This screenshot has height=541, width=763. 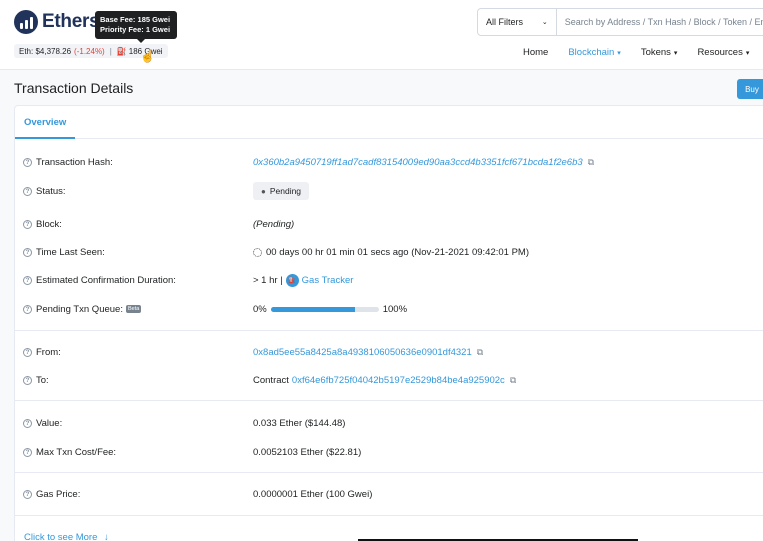 I want to click on nav-tokens-label: Tokens, so click(x=655, y=52).